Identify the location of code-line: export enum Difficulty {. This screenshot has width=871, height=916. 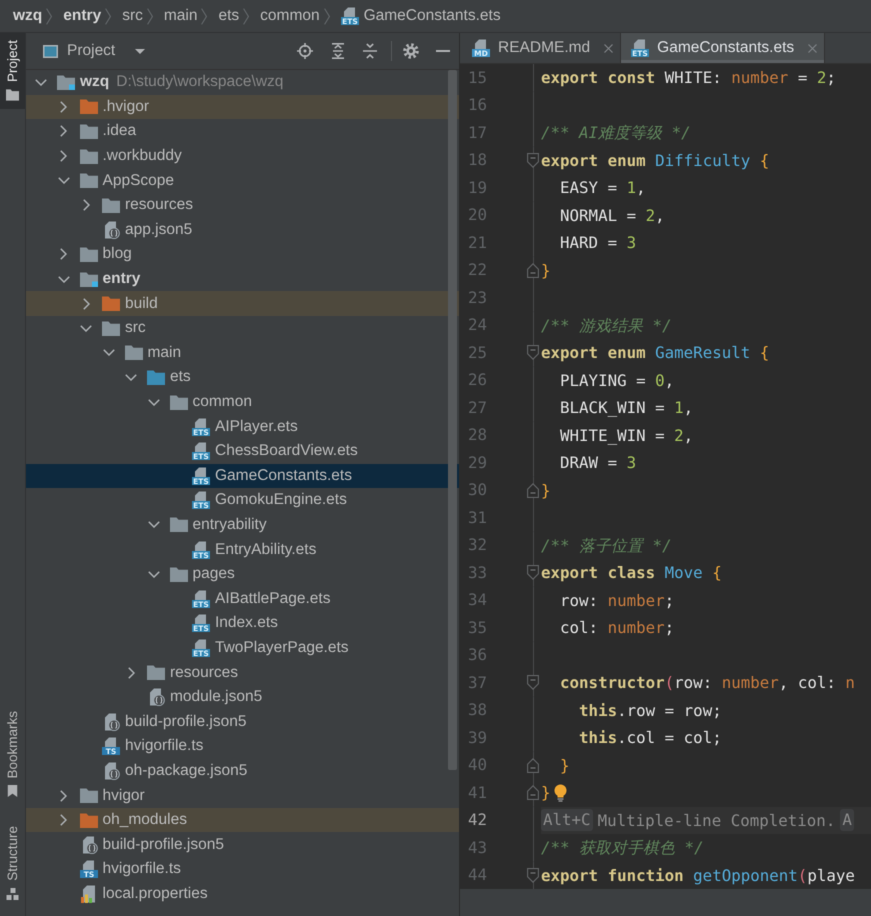
(655, 161).